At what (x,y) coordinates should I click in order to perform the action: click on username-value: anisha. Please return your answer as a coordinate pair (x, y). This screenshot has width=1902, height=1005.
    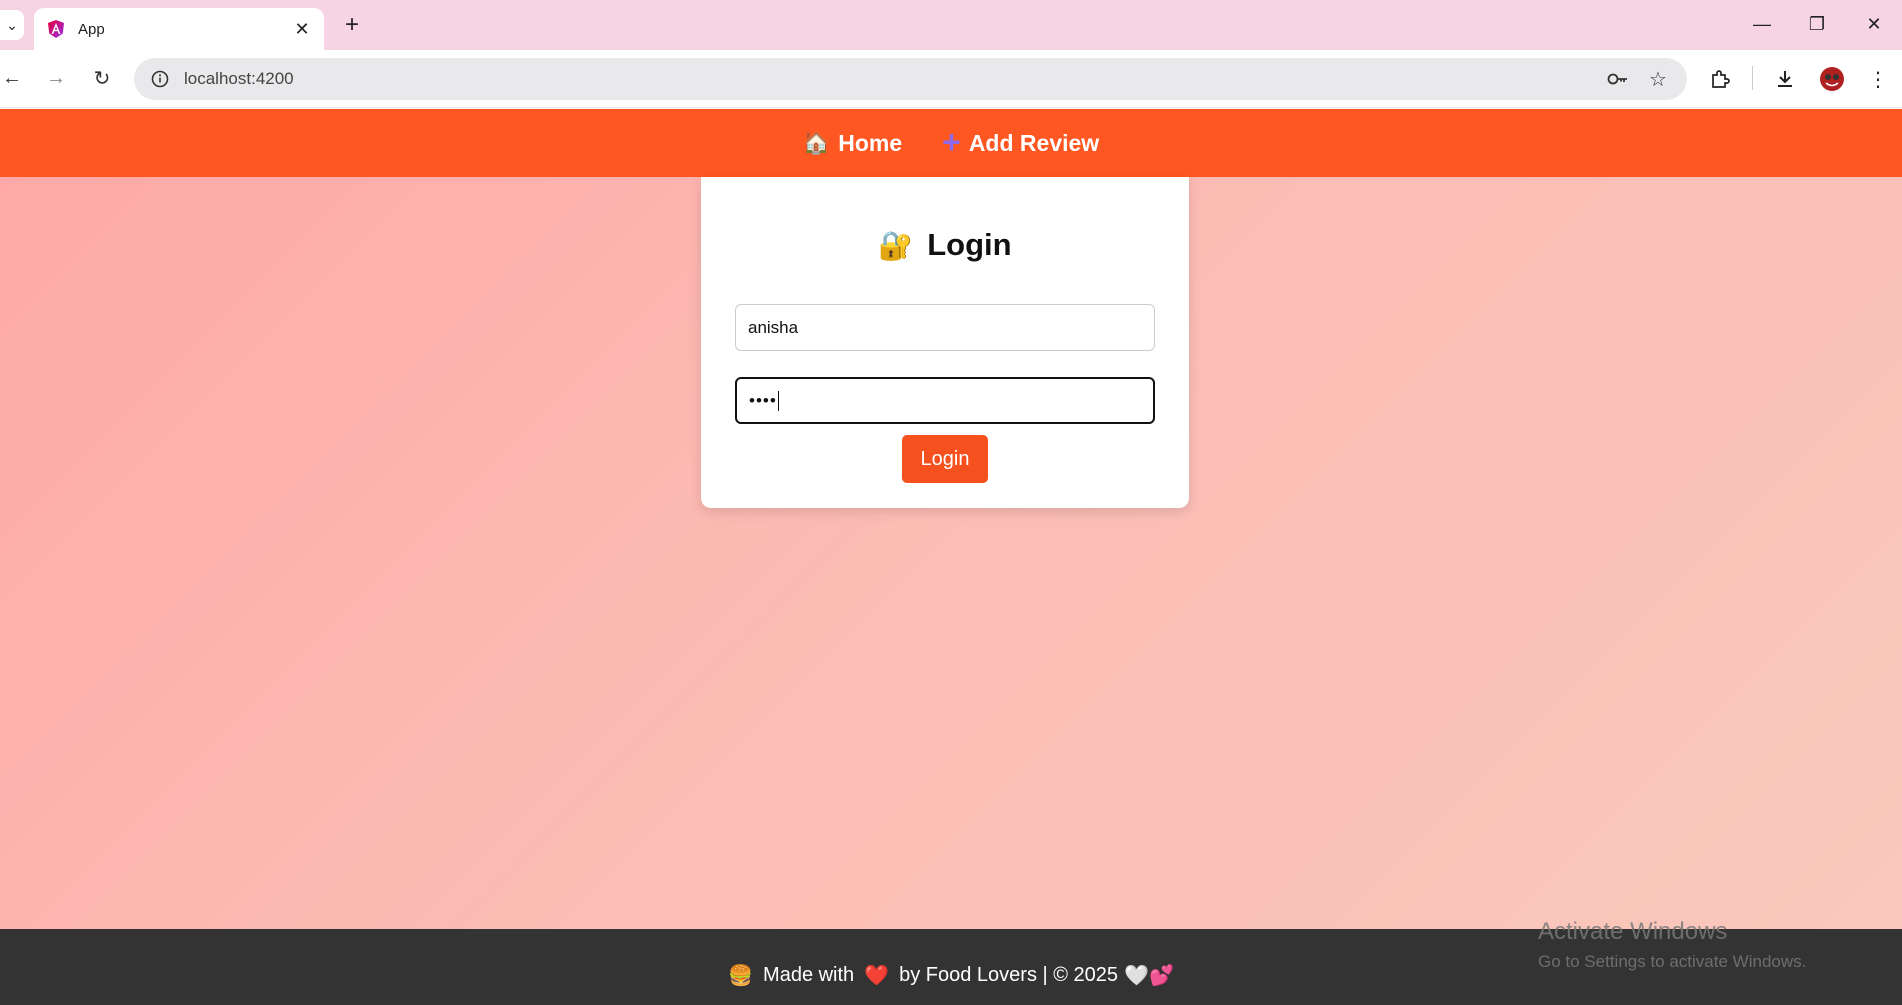
    Looking at the image, I should click on (773, 327).